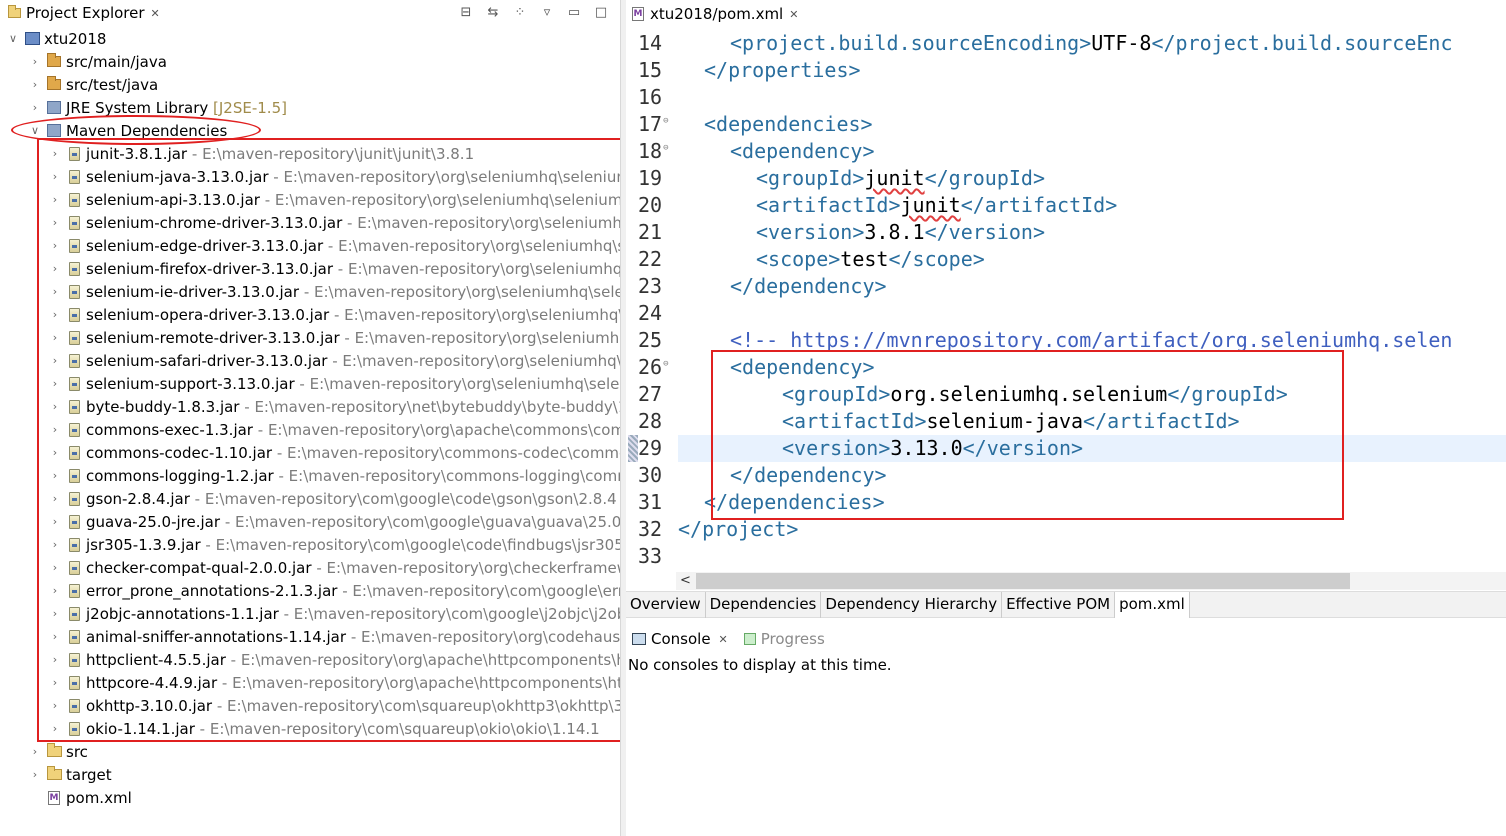 This screenshot has width=1506, height=836. I want to click on tree-item-target: › target, so click(70, 774).